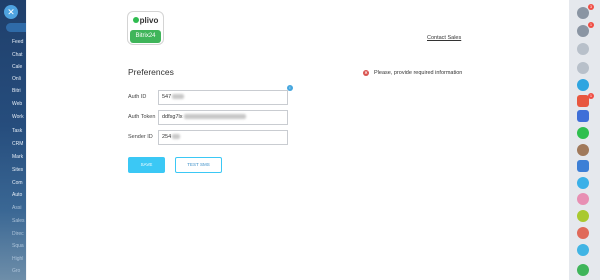  I want to click on sidebar-item-bitrix: Bitri, so click(16, 91).